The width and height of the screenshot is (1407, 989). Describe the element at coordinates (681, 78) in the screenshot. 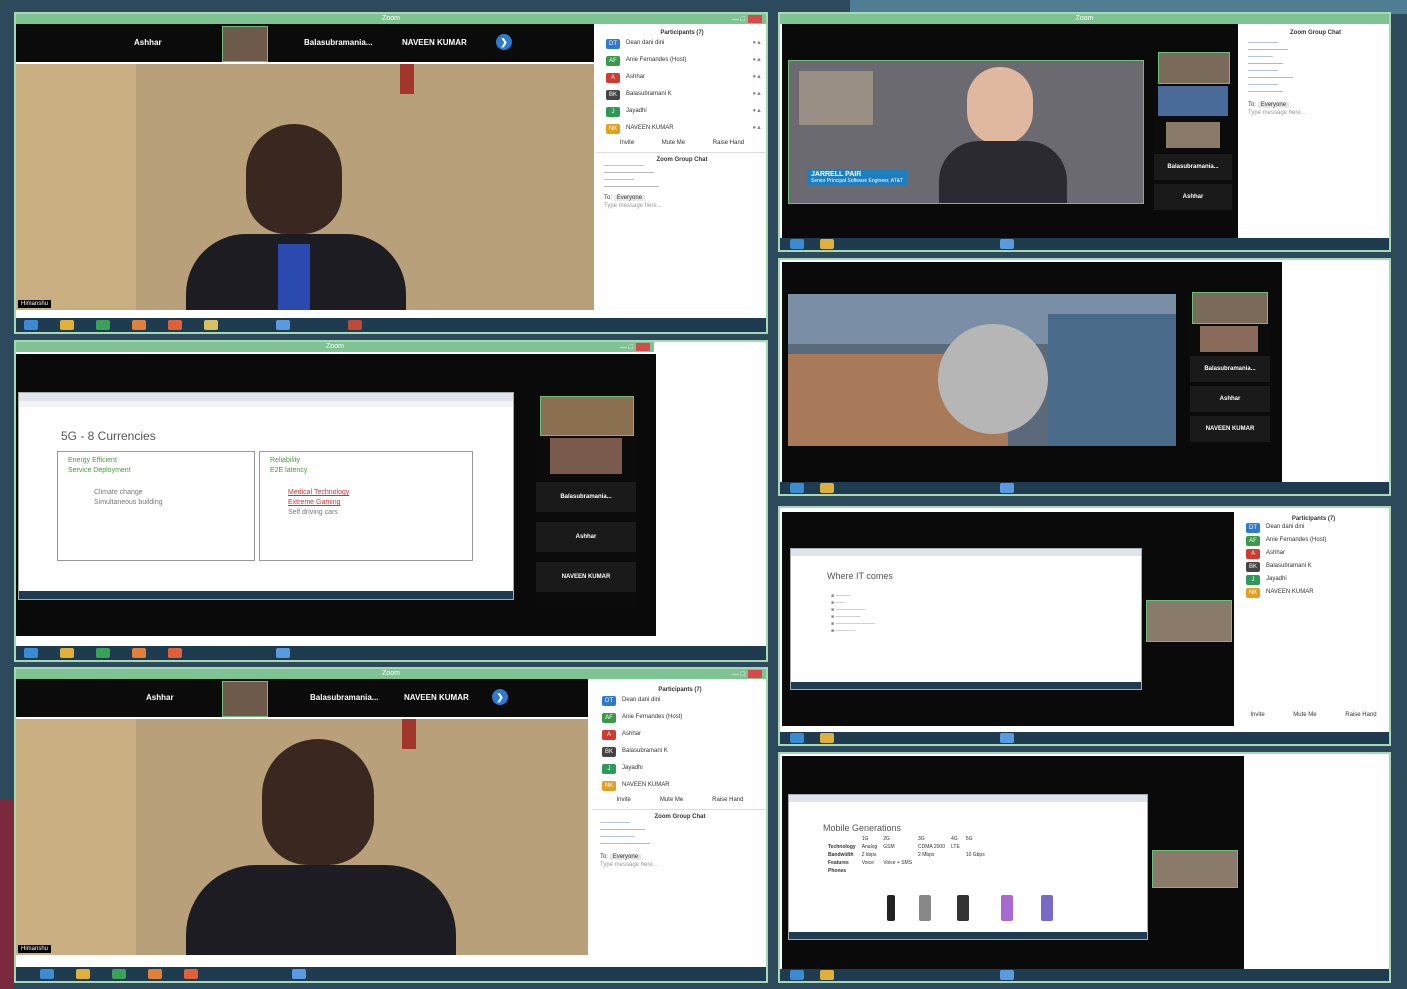

I see `participant-row: A Ashhar ●▲` at that location.